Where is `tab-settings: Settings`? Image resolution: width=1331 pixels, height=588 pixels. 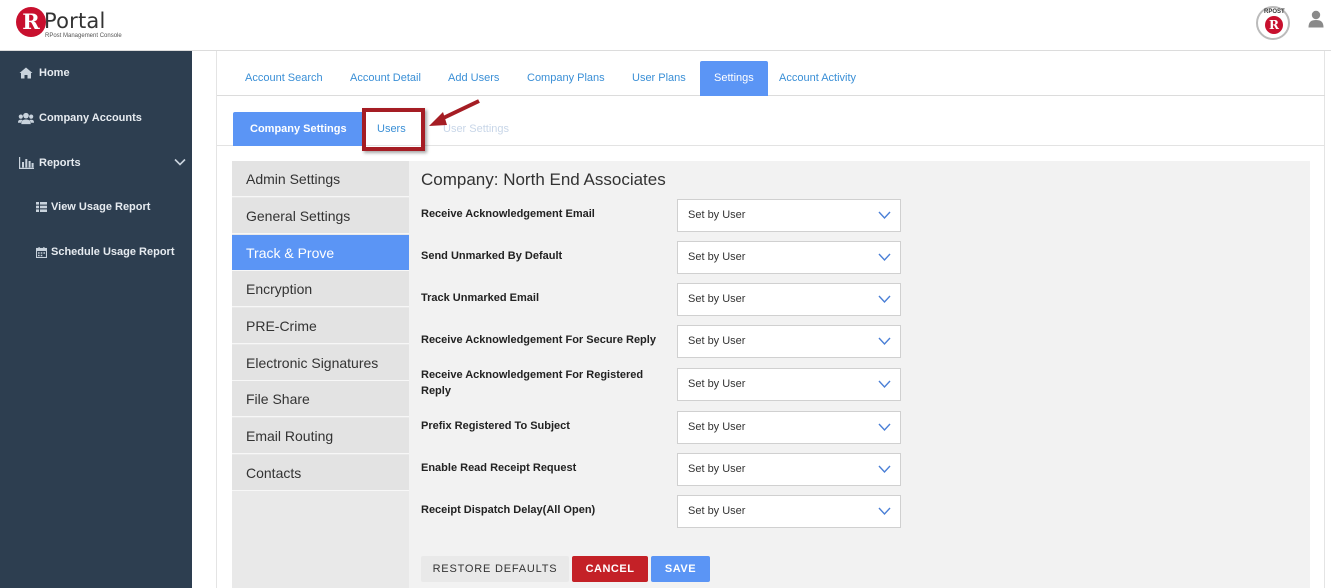 tab-settings: Settings is located at coordinates (734, 78).